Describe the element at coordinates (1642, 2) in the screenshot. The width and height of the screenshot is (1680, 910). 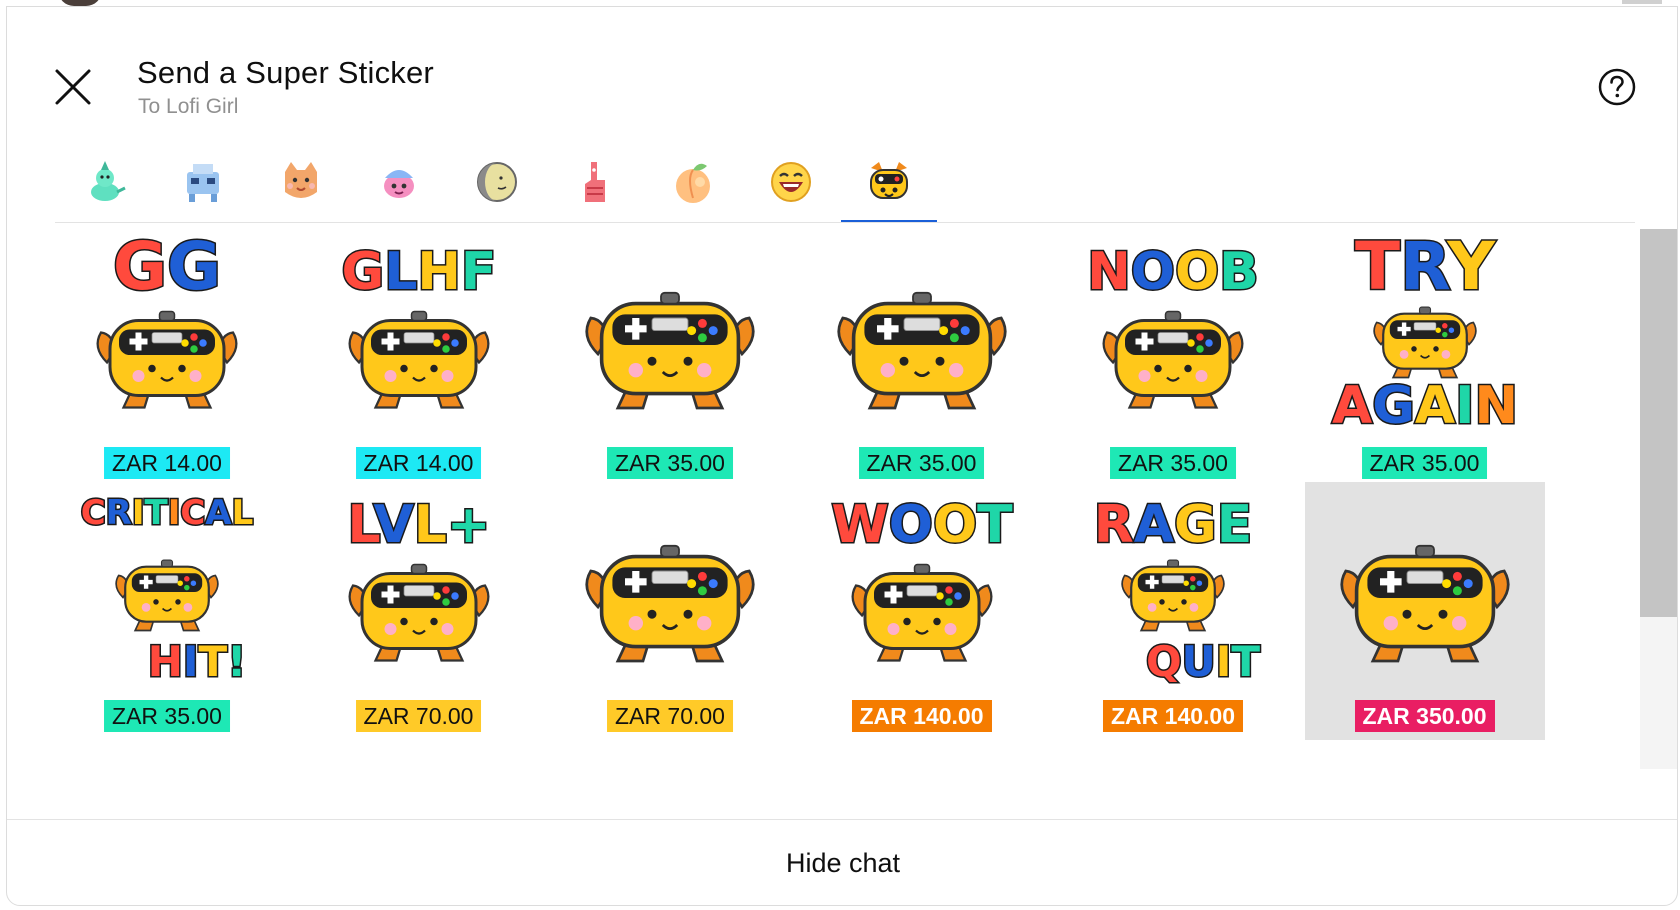
I see `page-scrollbar` at that location.